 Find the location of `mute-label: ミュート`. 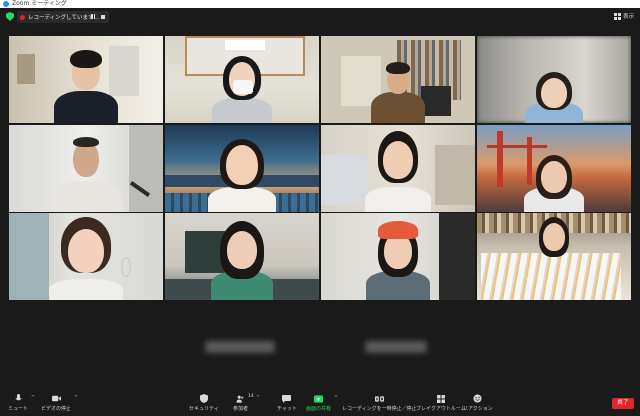

mute-label: ミュート is located at coordinates (18, 409).